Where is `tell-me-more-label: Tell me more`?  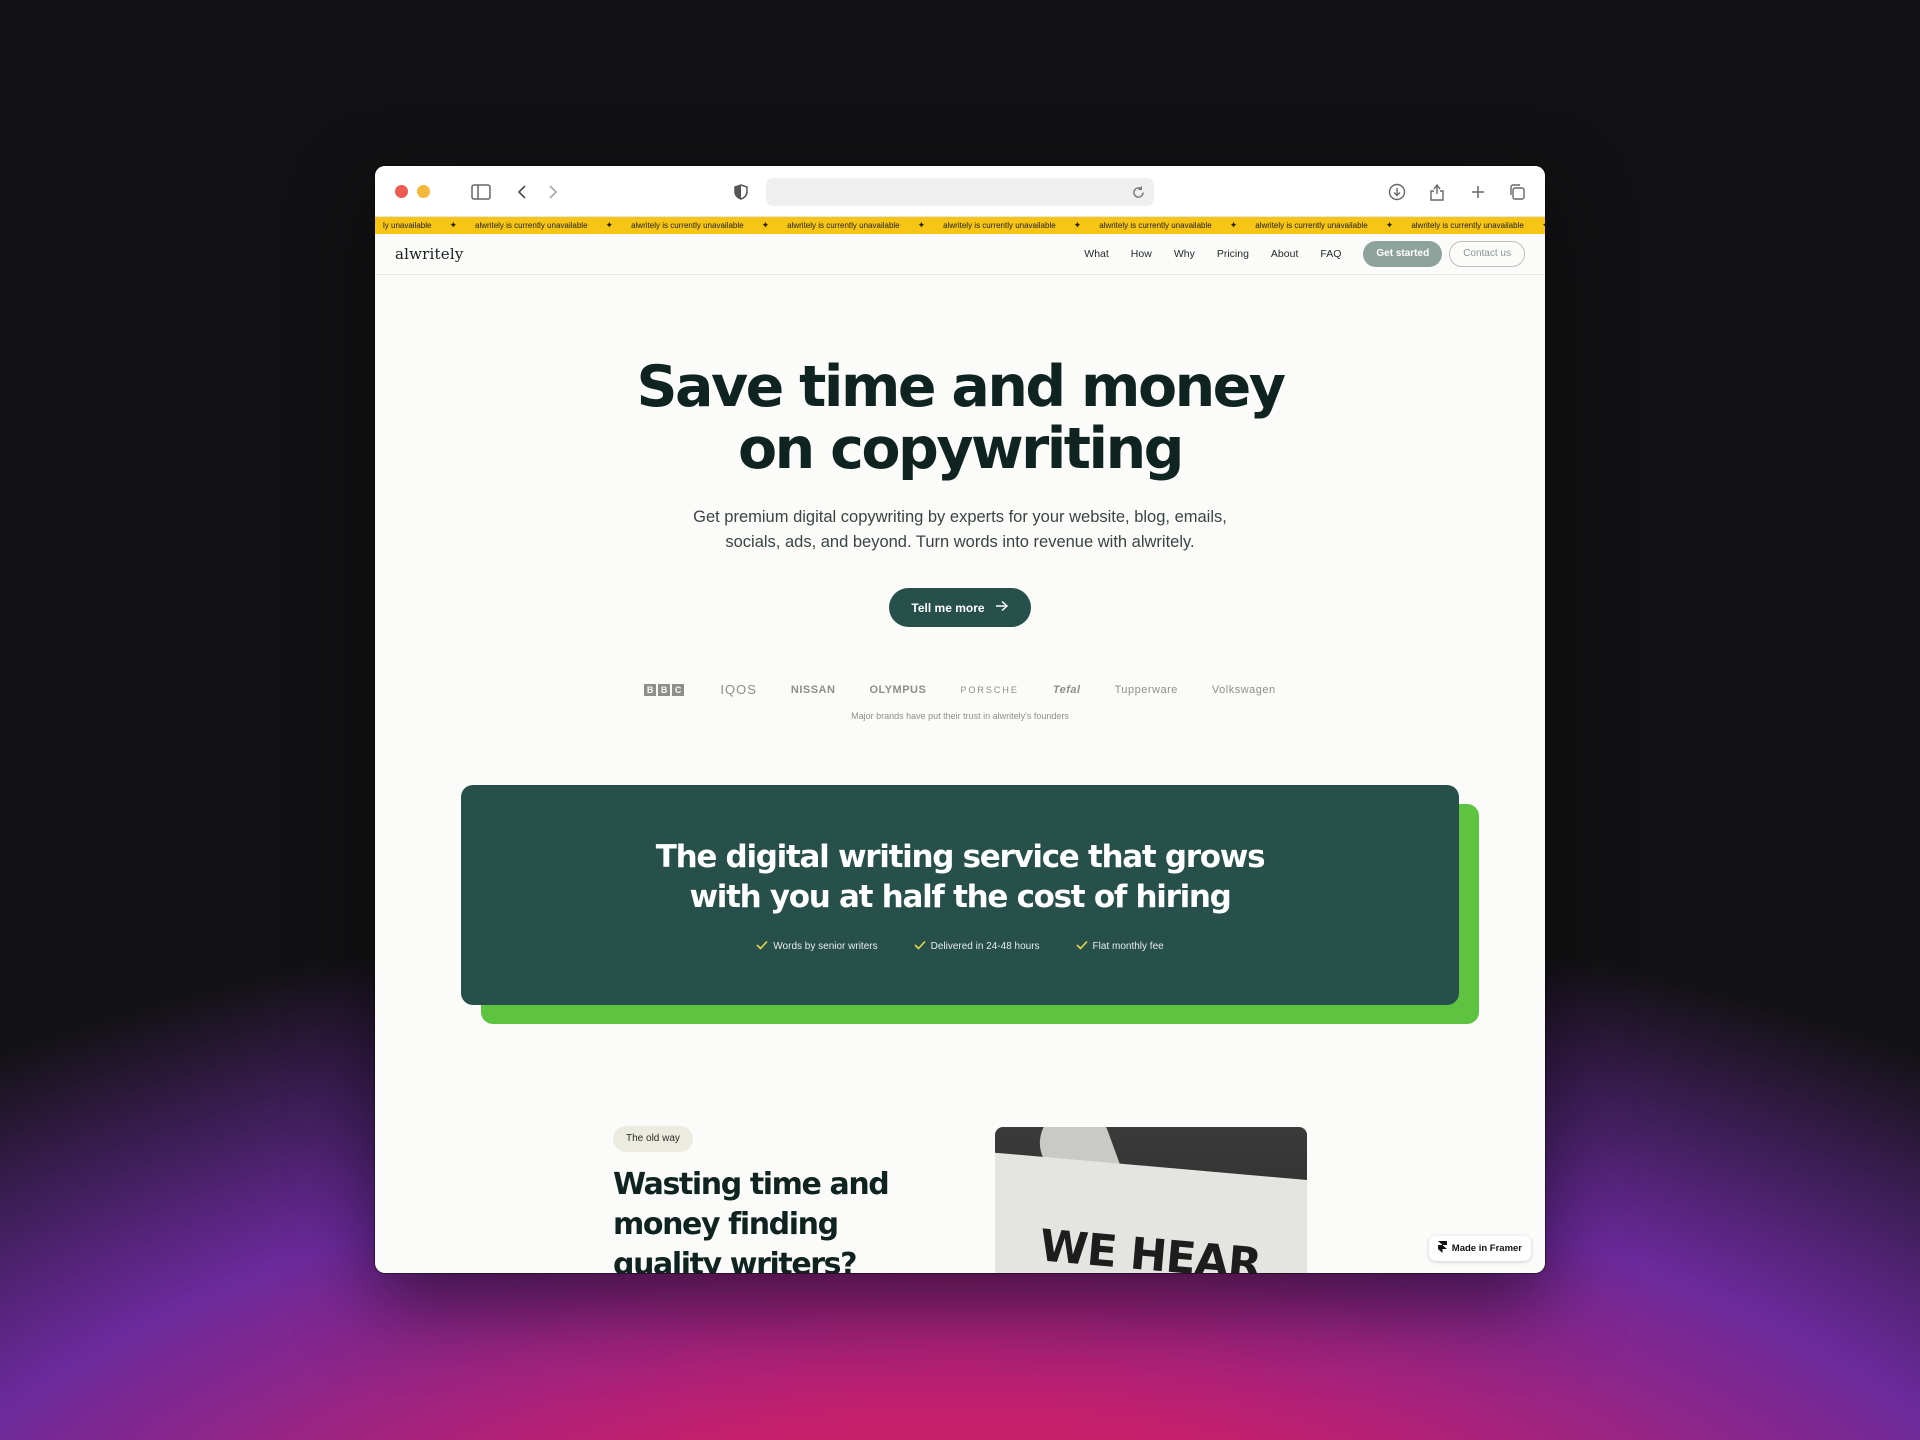
tell-me-more-label: Tell me more is located at coordinates (948, 607).